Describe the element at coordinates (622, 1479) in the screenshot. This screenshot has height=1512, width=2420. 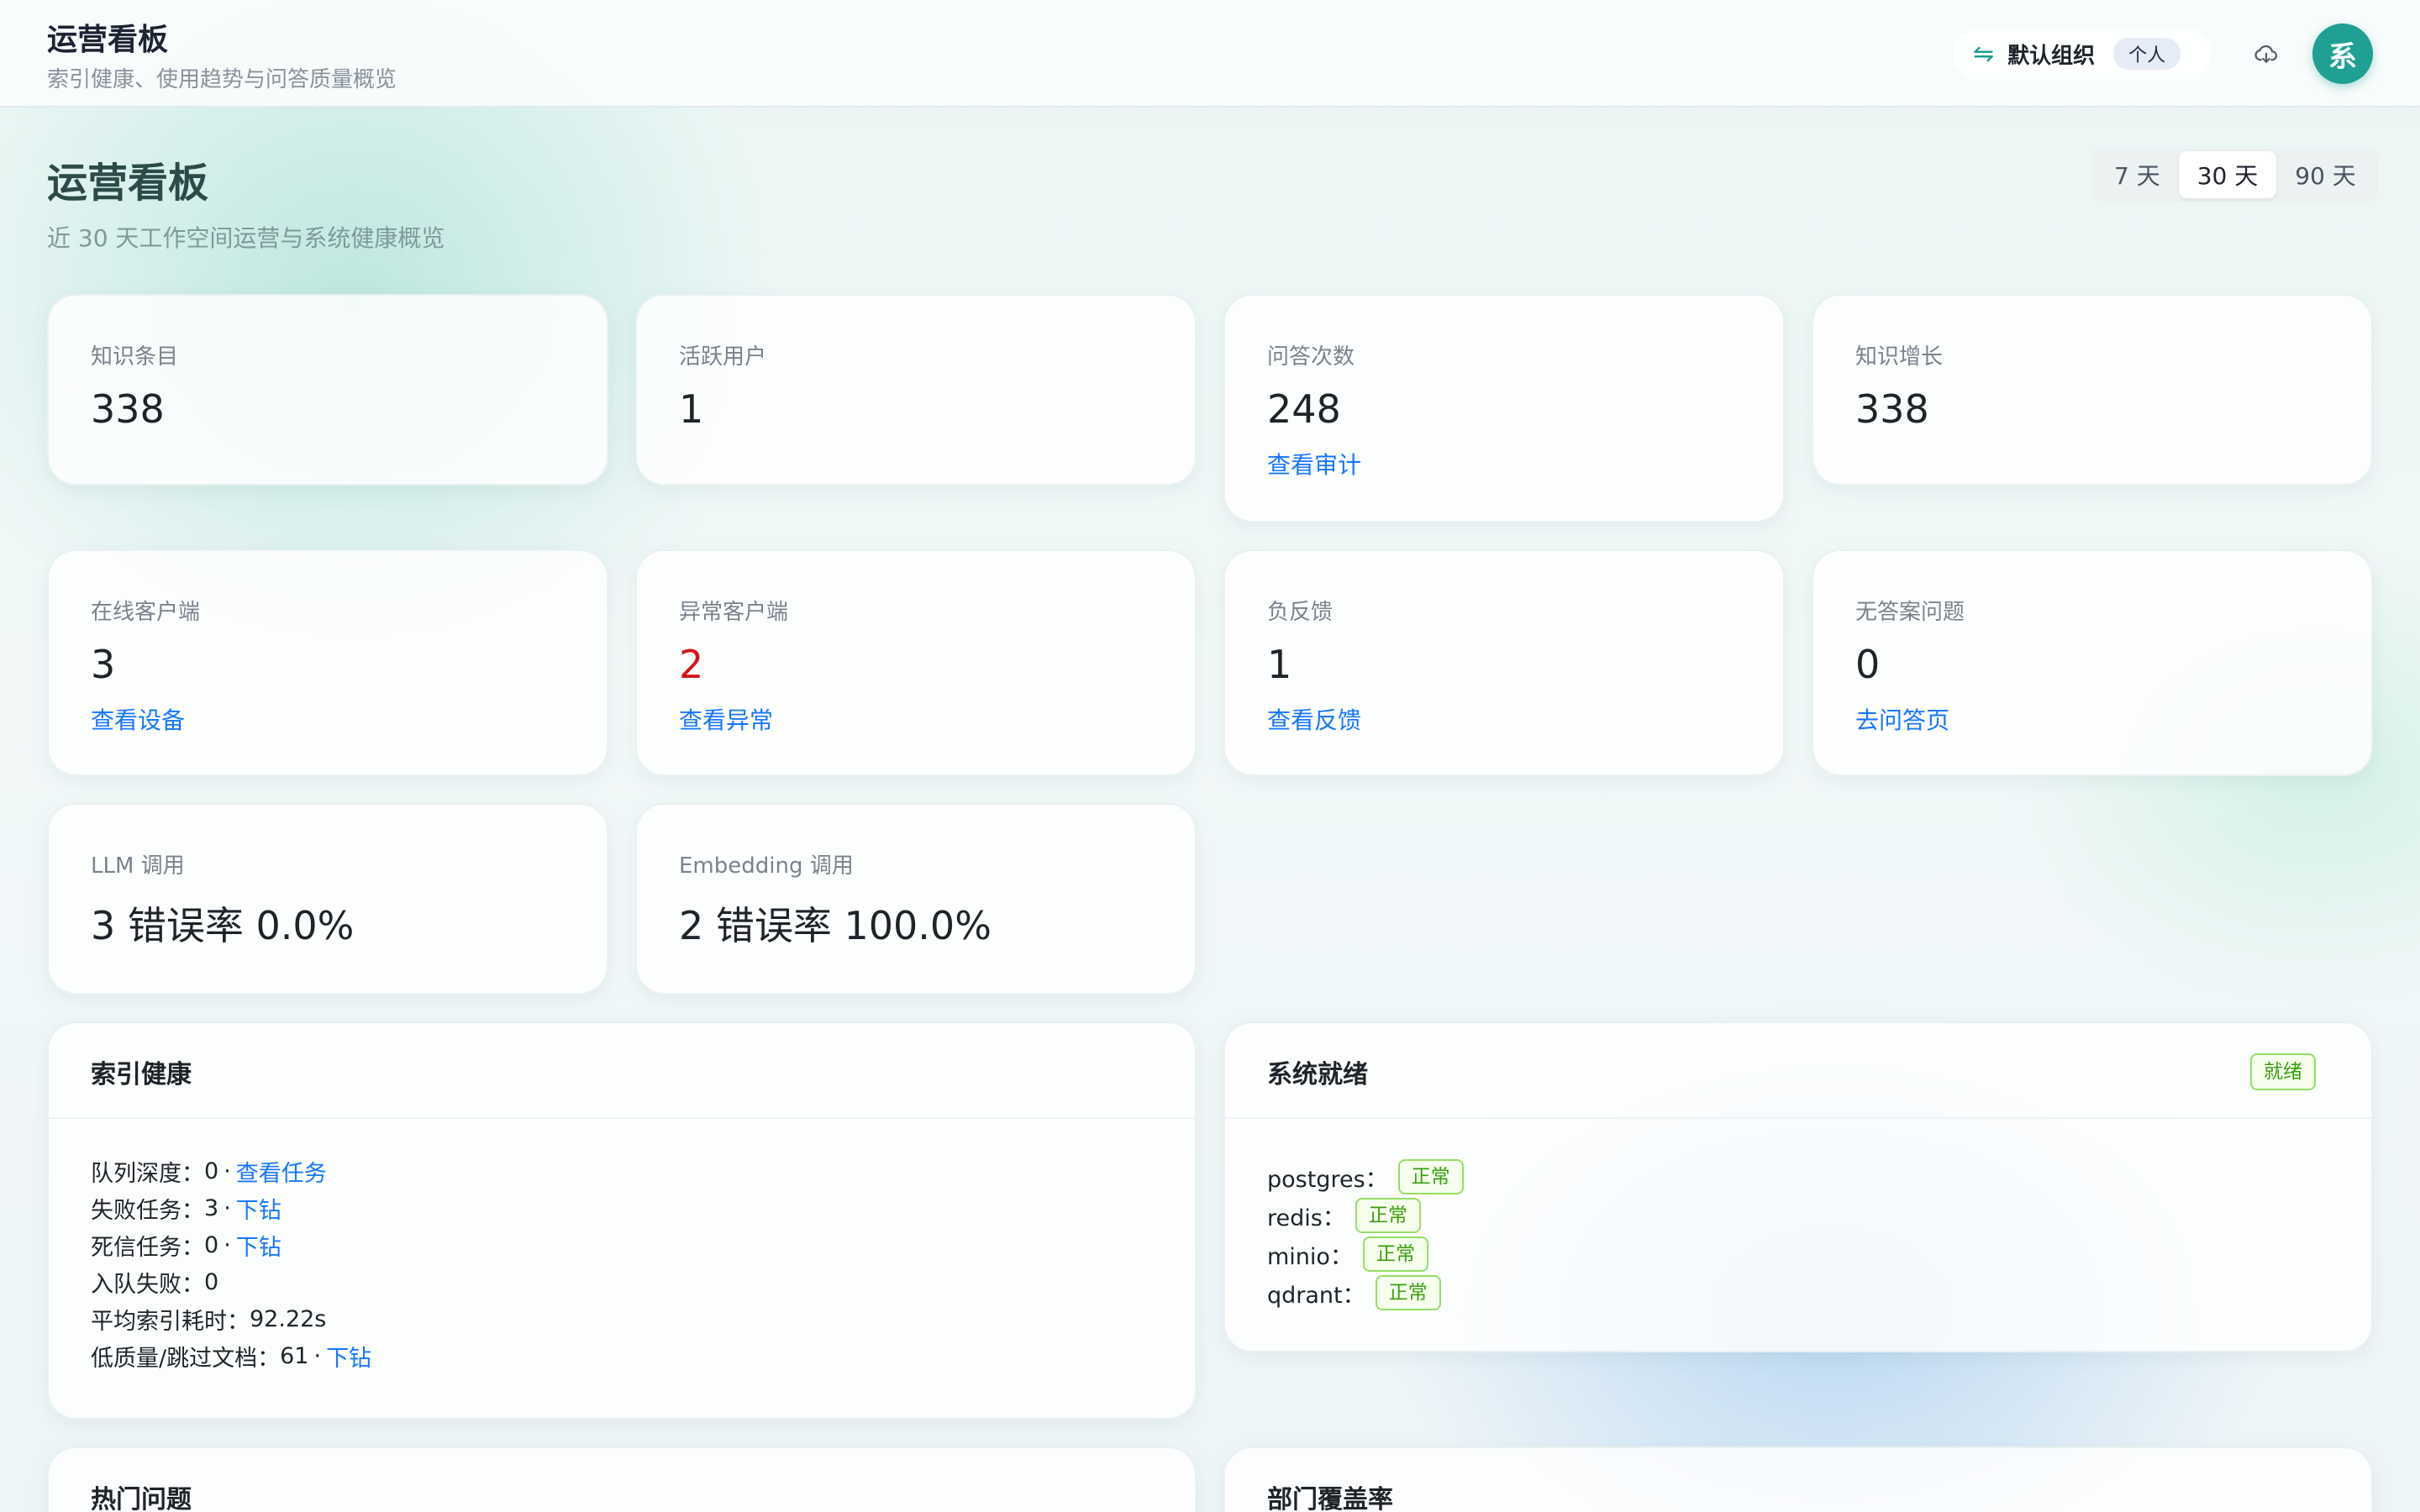
I see `hot-questions-panel: 热门问题` at that location.